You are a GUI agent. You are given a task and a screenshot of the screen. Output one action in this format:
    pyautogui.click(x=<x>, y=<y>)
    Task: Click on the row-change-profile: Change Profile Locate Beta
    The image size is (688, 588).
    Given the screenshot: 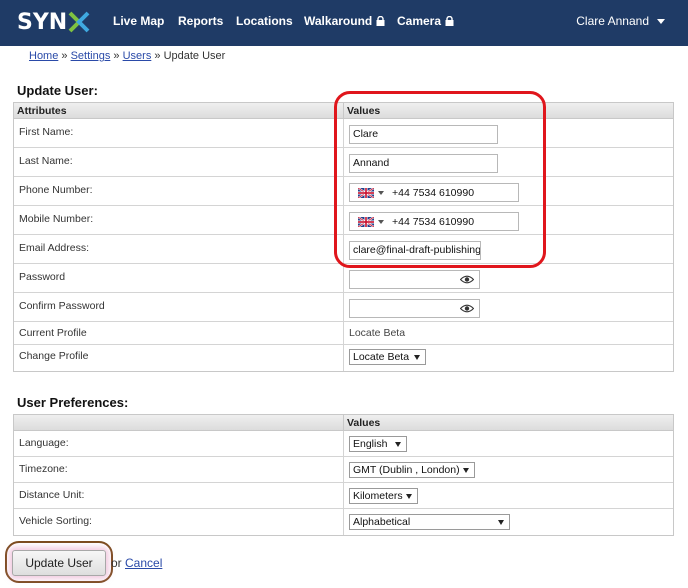 What is the action you would take?
    pyautogui.click(x=343, y=358)
    